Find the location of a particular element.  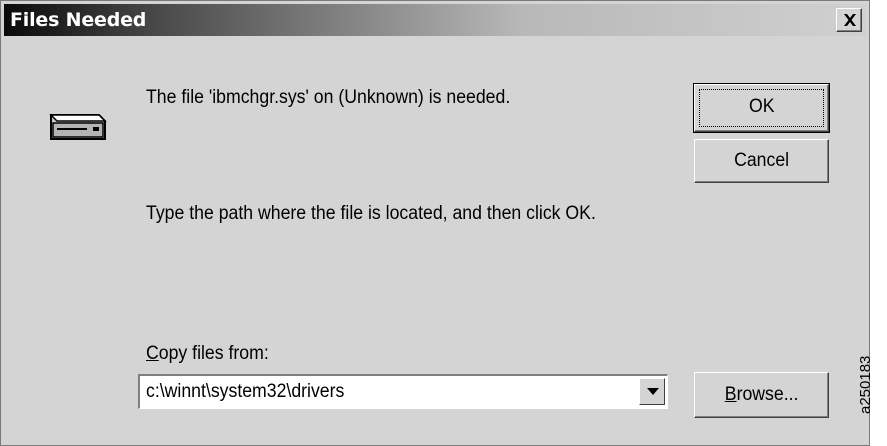

close-icon is located at coordinates (850, 20).